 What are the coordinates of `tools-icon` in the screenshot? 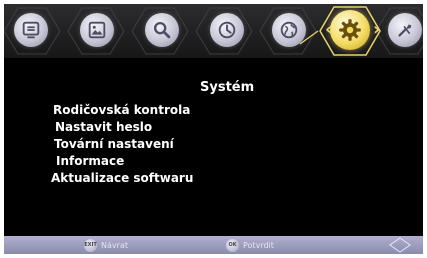 It's located at (405, 30).